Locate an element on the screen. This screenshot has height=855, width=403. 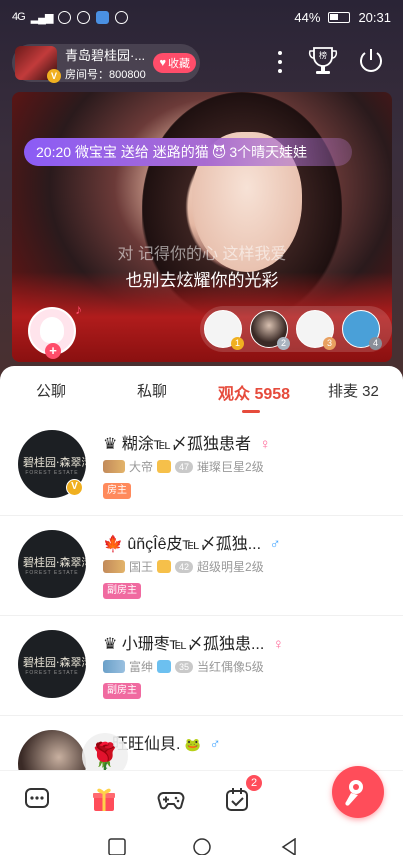
tab-mic-queue: 排麦 32 is located at coordinates (353, 390).